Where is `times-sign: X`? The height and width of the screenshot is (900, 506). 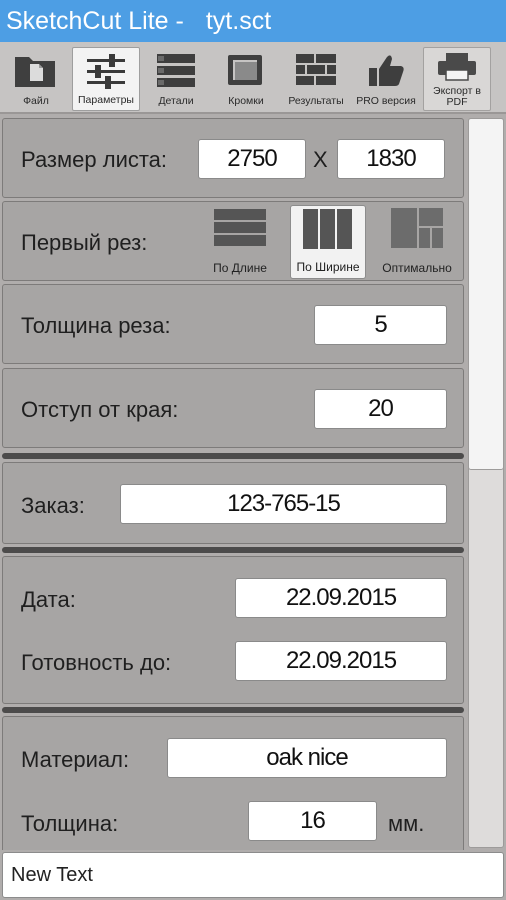 times-sign: X is located at coordinates (320, 159).